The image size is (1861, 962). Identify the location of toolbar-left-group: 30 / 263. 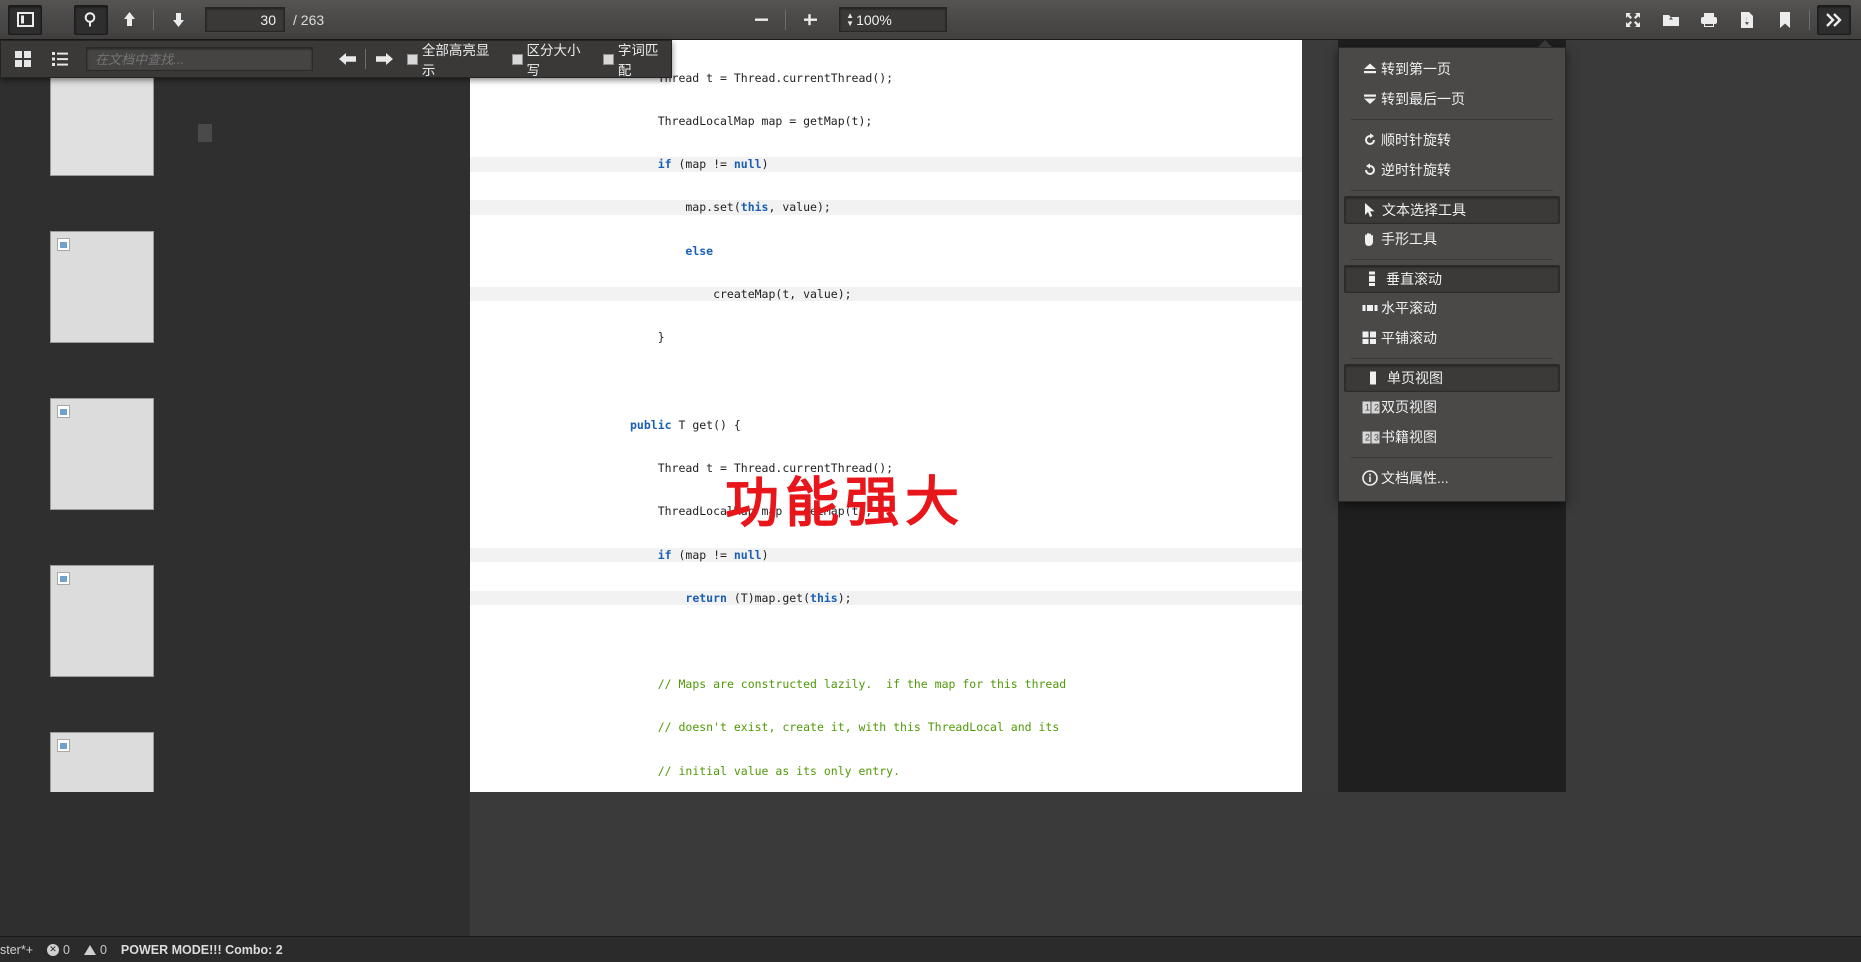
(162, 19).